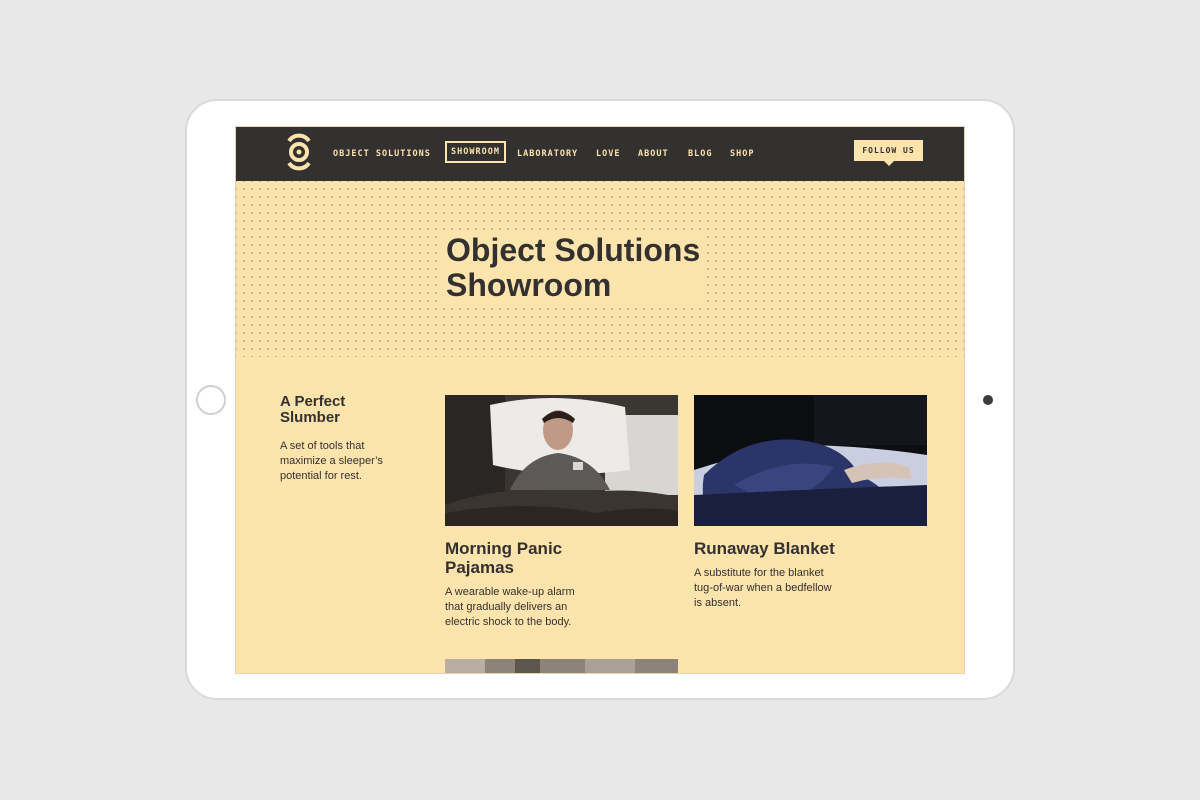 This screenshot has height=800, width=1200. Describe the element at coordinates (508, 622) in the screenshot. I see `product-description-line-3: electric shock to the body.` at that location.